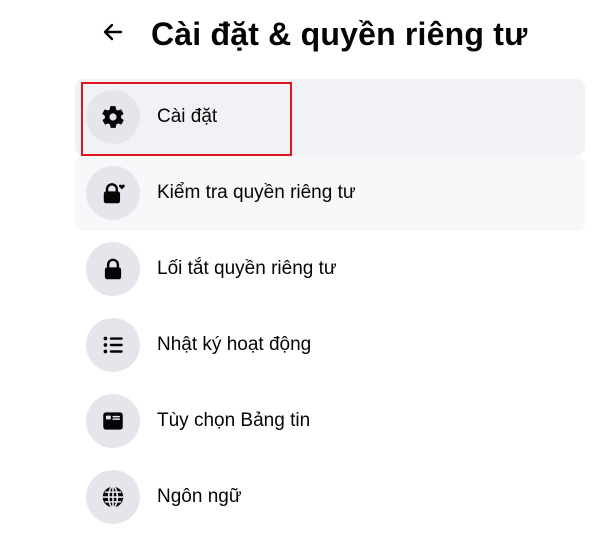  What do you see at coordinates (113, 193) in the screenshot?
I see `lock-heart-icon` at bounding box center [113, 193].